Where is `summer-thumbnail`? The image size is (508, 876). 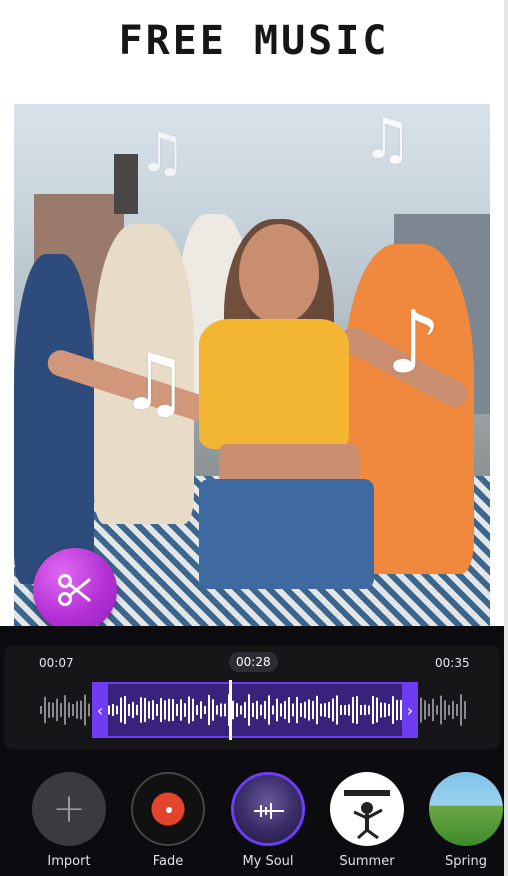
summer-thumbnail is located at coordinates (367, 809).